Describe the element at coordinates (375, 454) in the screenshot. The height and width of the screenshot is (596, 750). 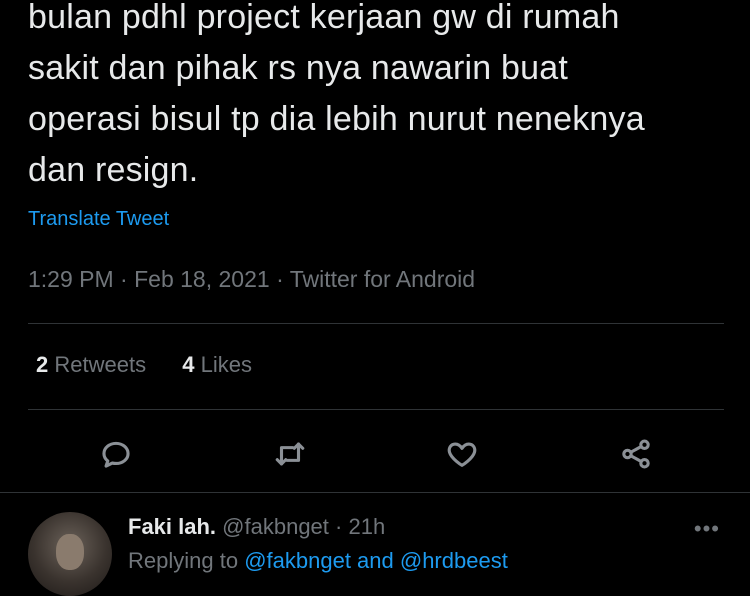
I see `tweet-actions` at that location.